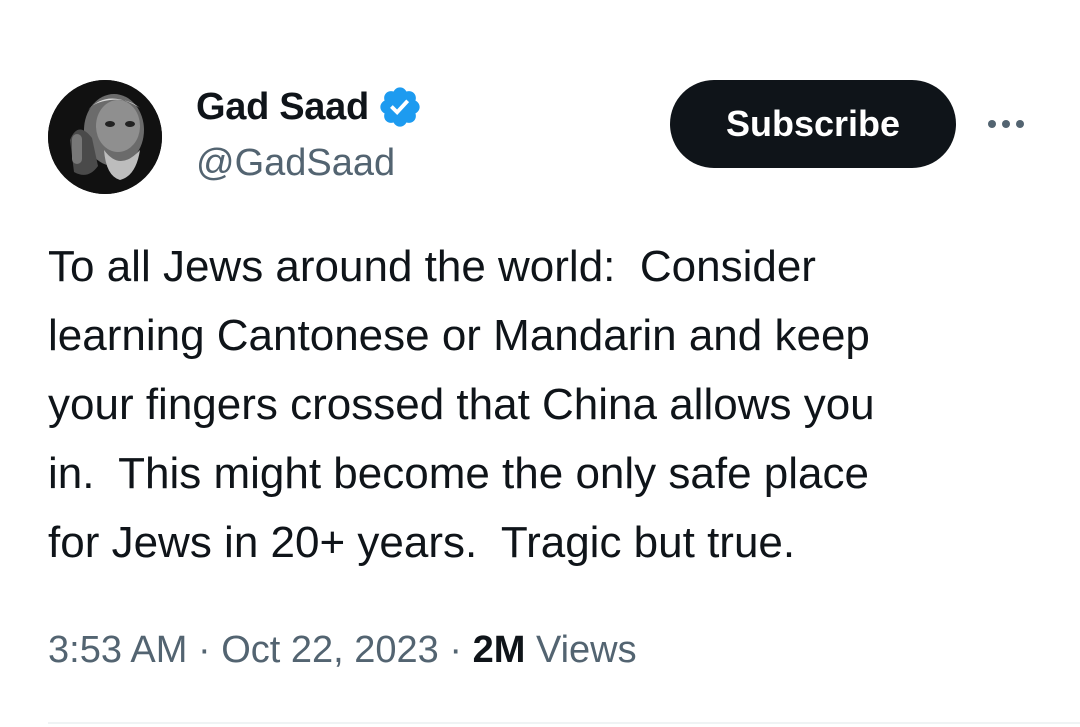  I want to click on tweet-date: Oct 22, 2023, so click(330, 650).